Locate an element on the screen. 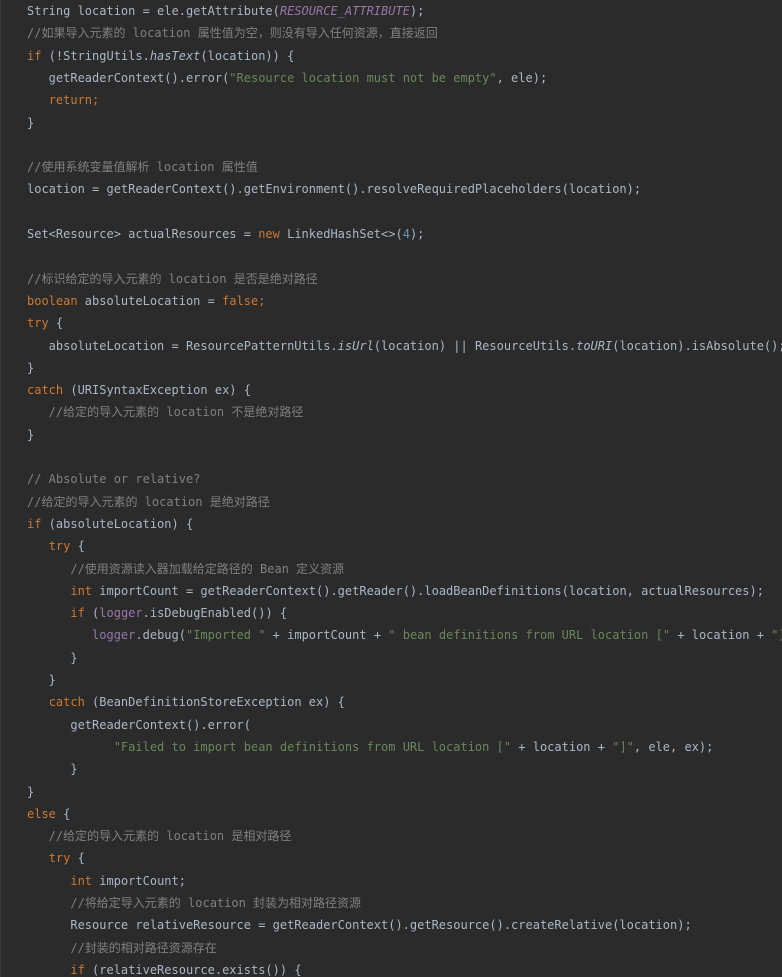 Image resolution: width=782 pixels, height=977 pixels. code-line: if (relativeResource.exists()) { is located at coordinates (164, 968).